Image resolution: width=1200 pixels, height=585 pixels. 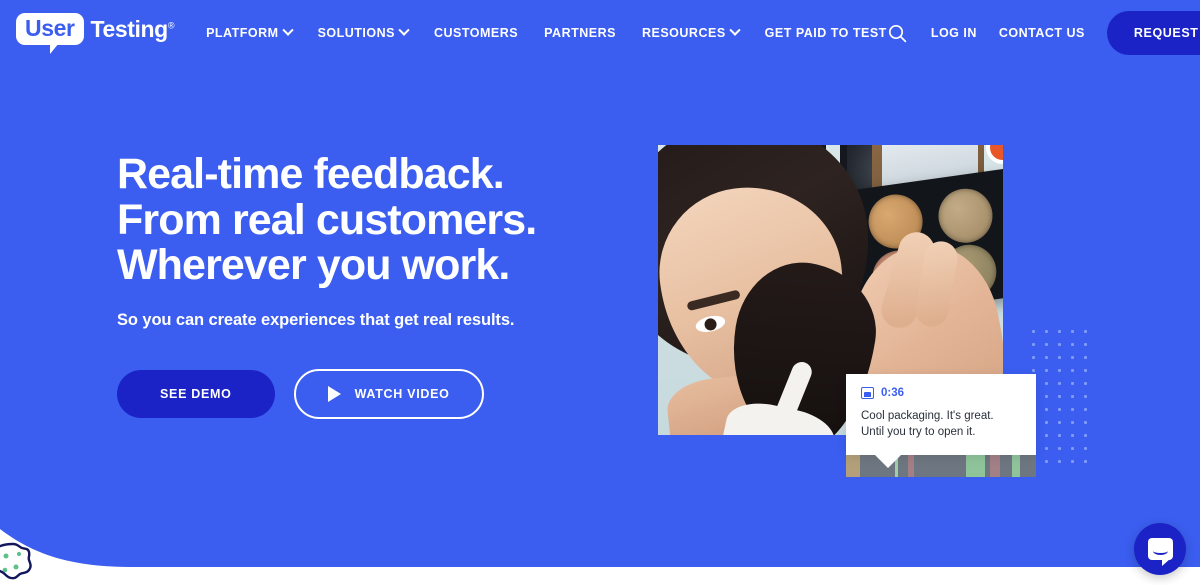 I want to click on chat-bubble-shape, so click(x=1160, y=552).